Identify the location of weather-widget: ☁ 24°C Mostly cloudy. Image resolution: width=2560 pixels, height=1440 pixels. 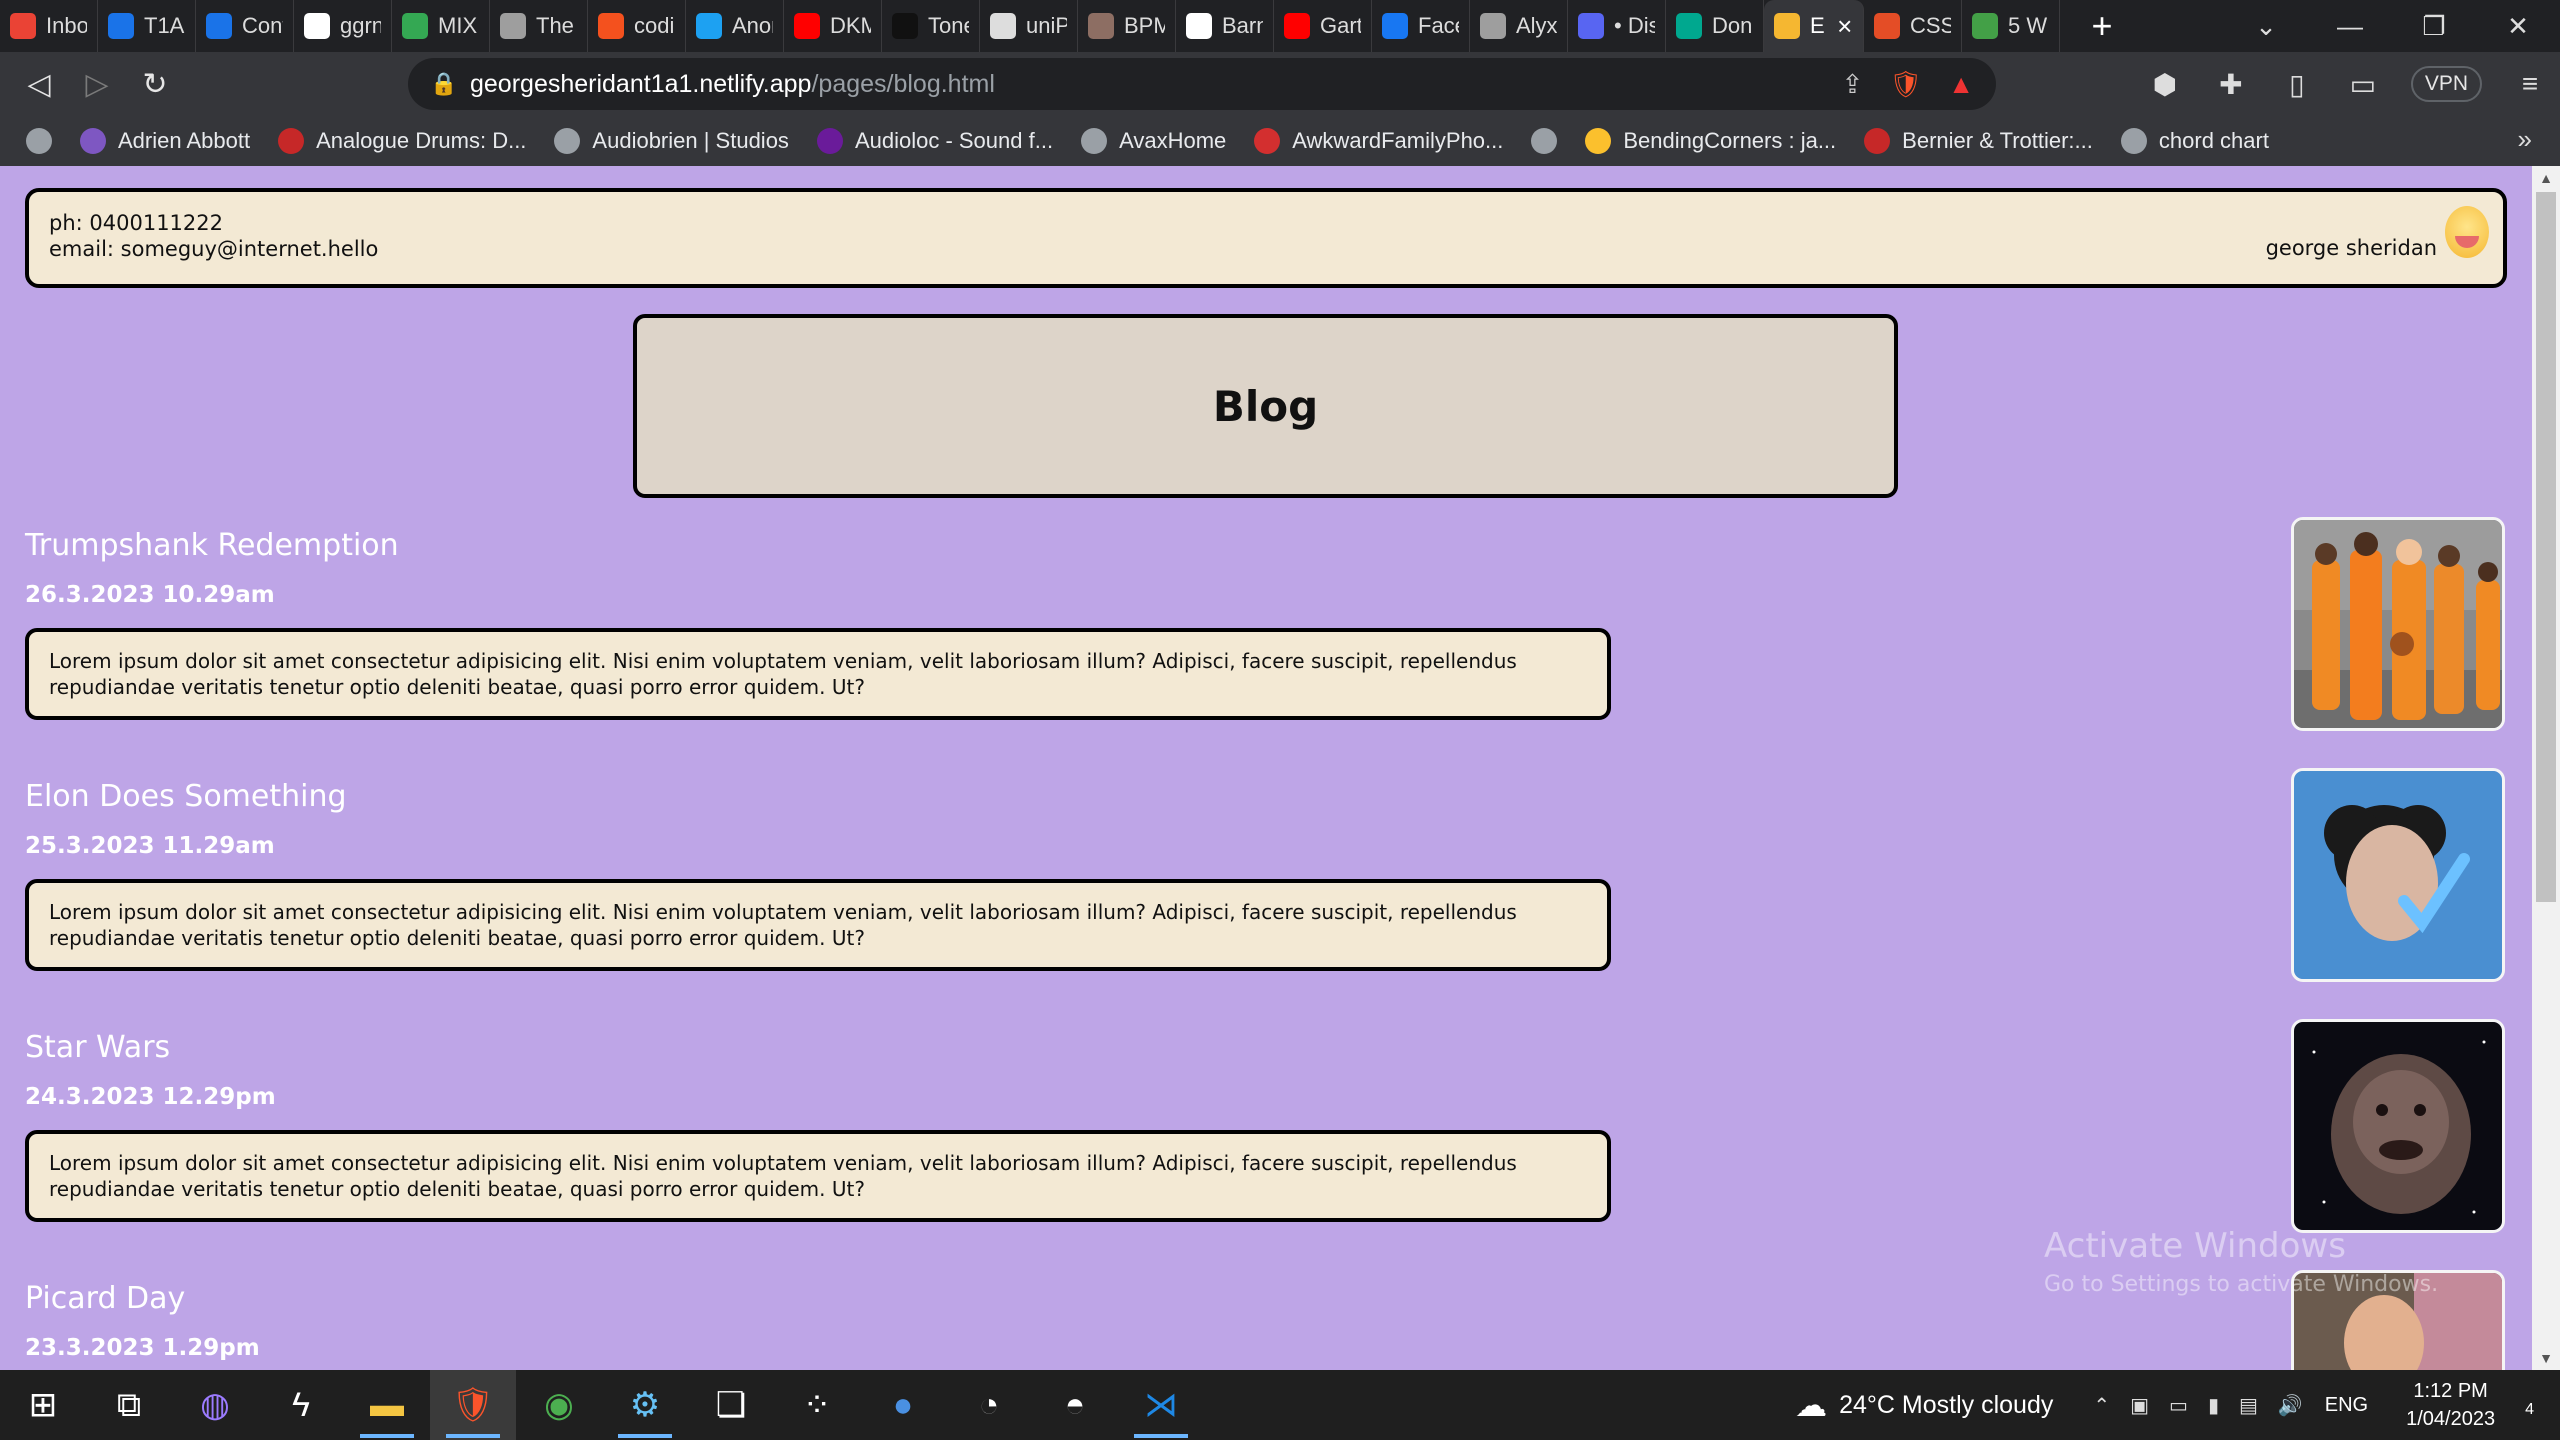
(1924, 1405).